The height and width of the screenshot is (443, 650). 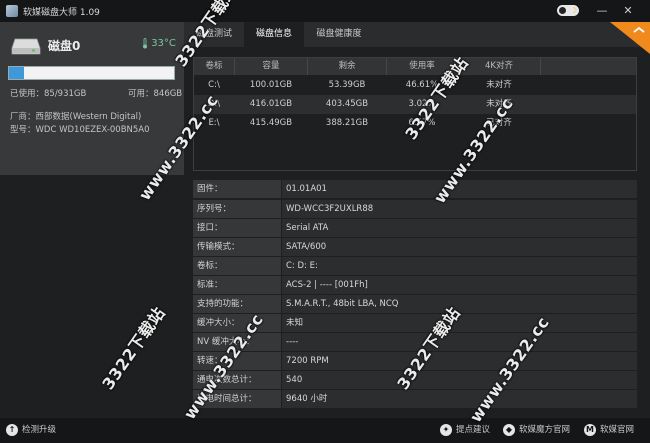 I want to click on info-row-firmware: 固件： 01.01A01, so click(x=415, y=189).